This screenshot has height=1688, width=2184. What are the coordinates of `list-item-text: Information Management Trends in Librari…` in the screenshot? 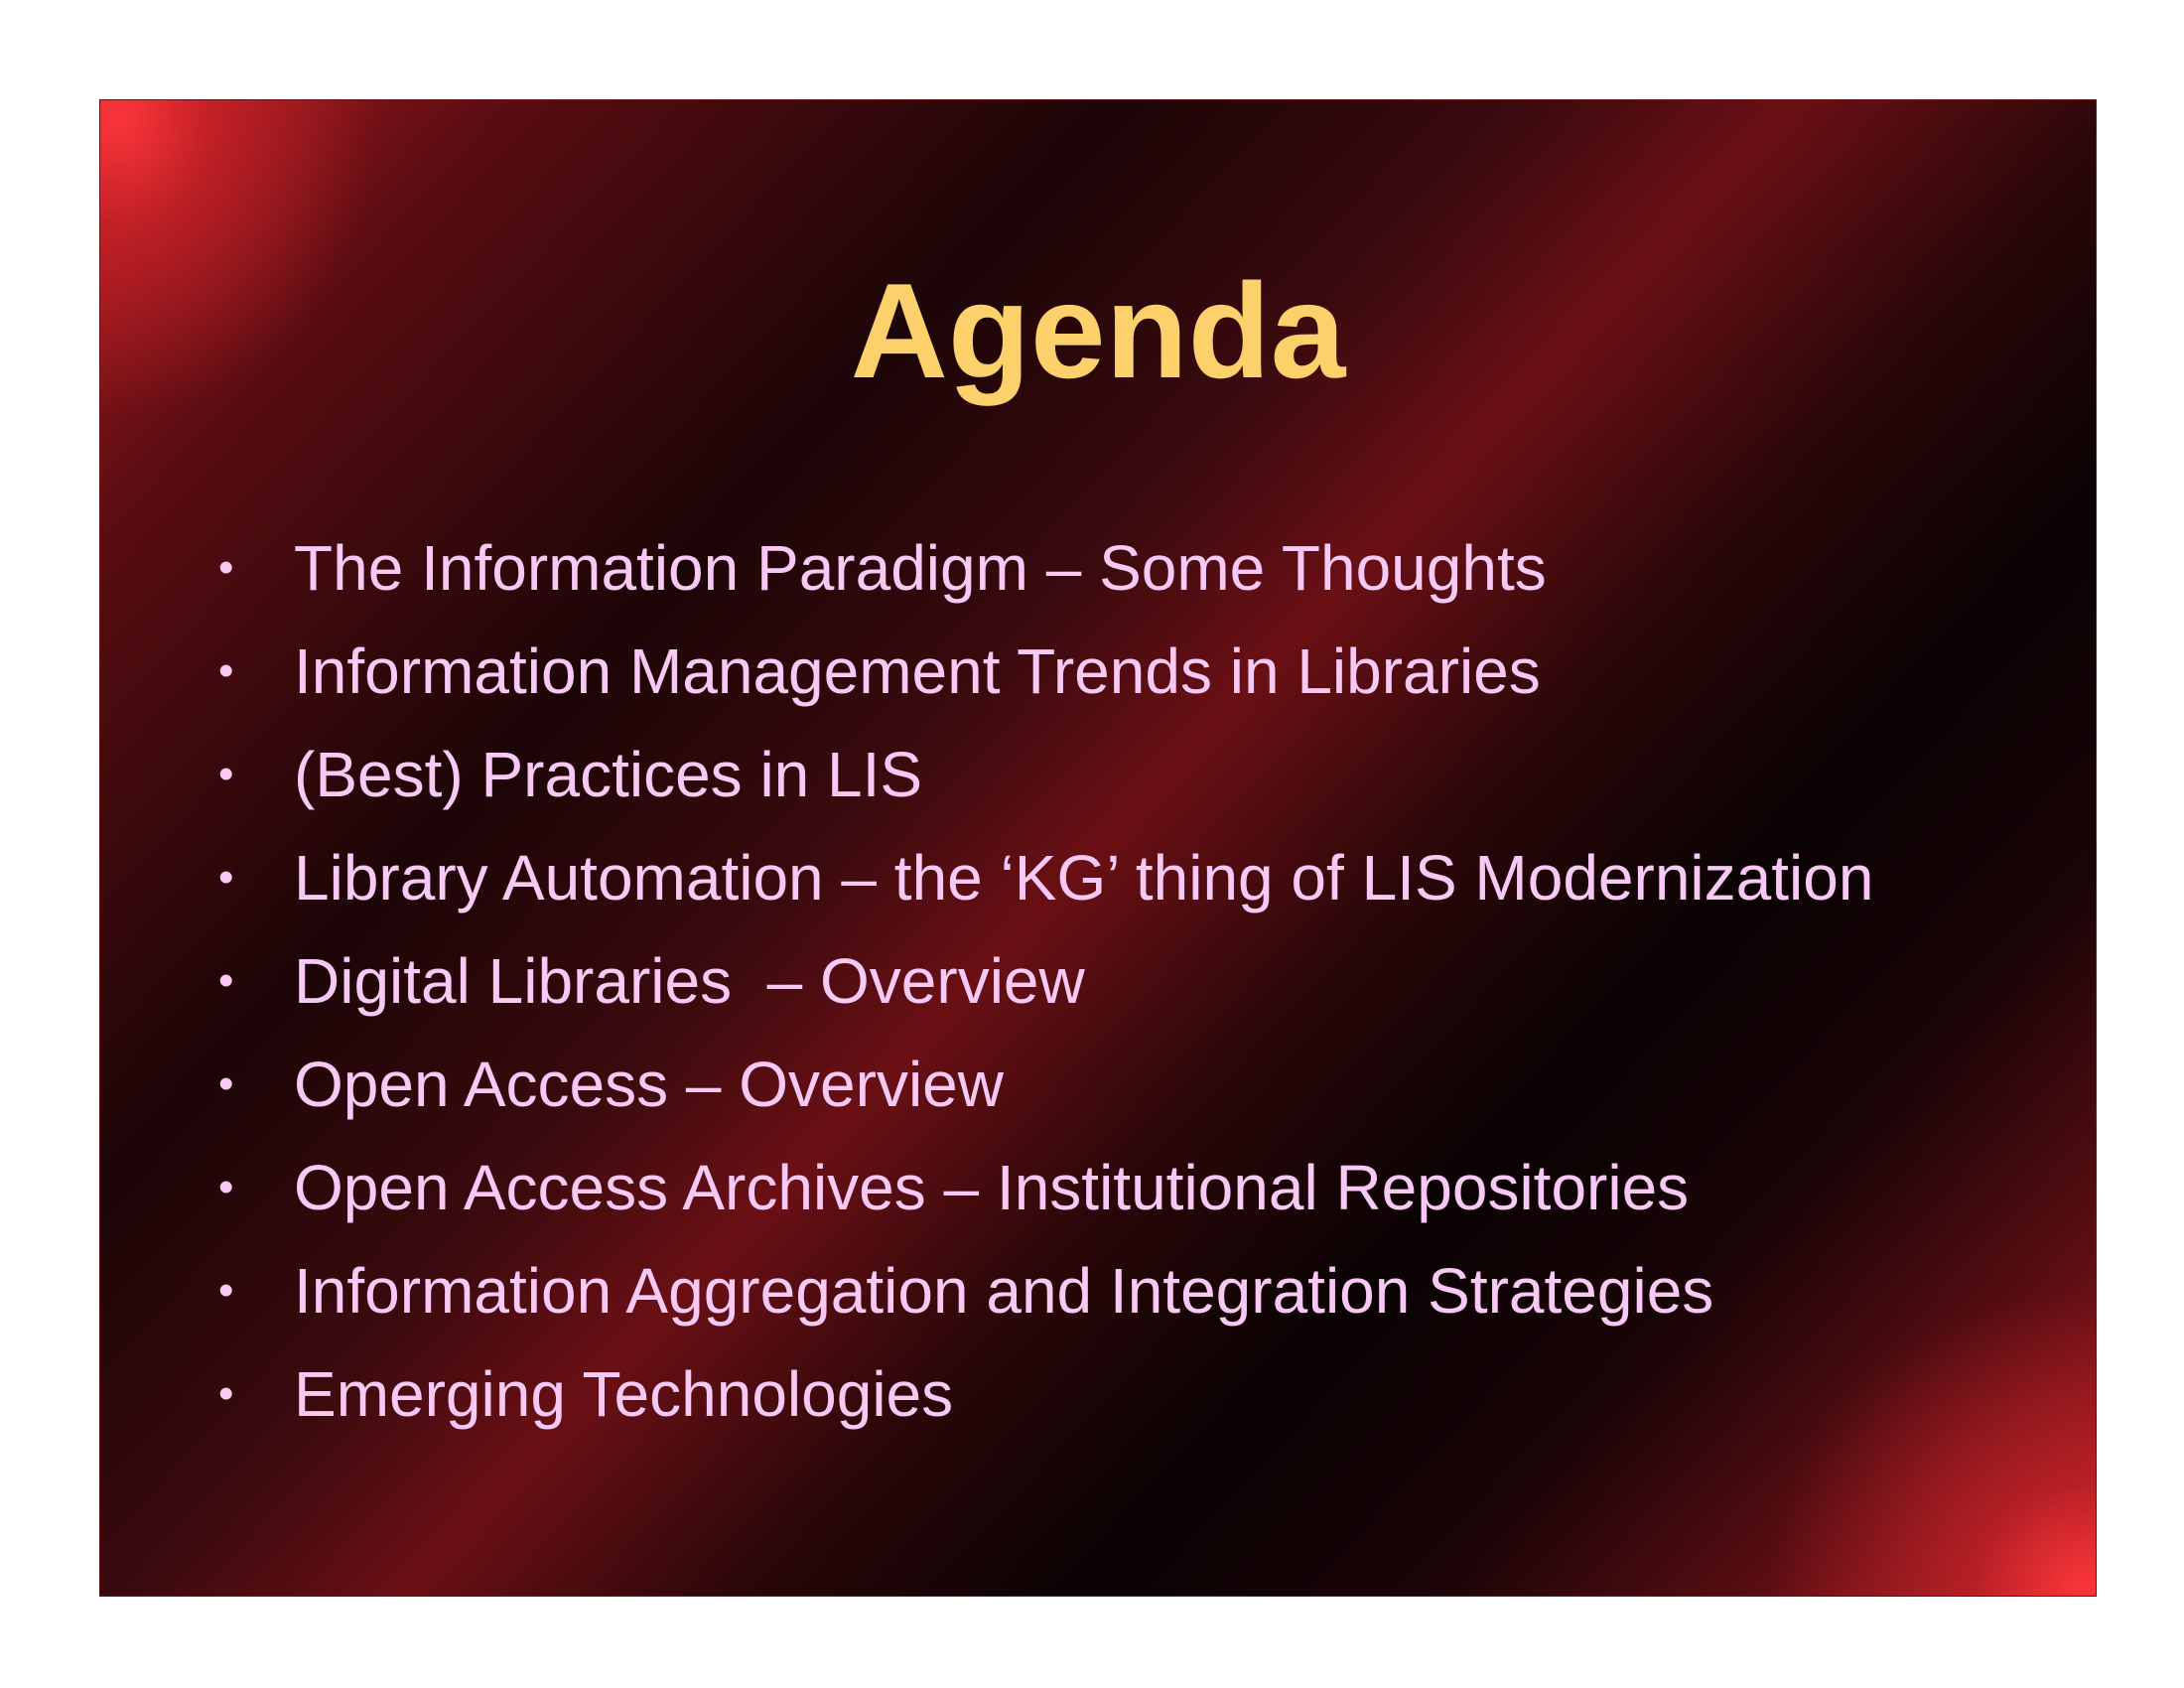 It's located at (917, 671).